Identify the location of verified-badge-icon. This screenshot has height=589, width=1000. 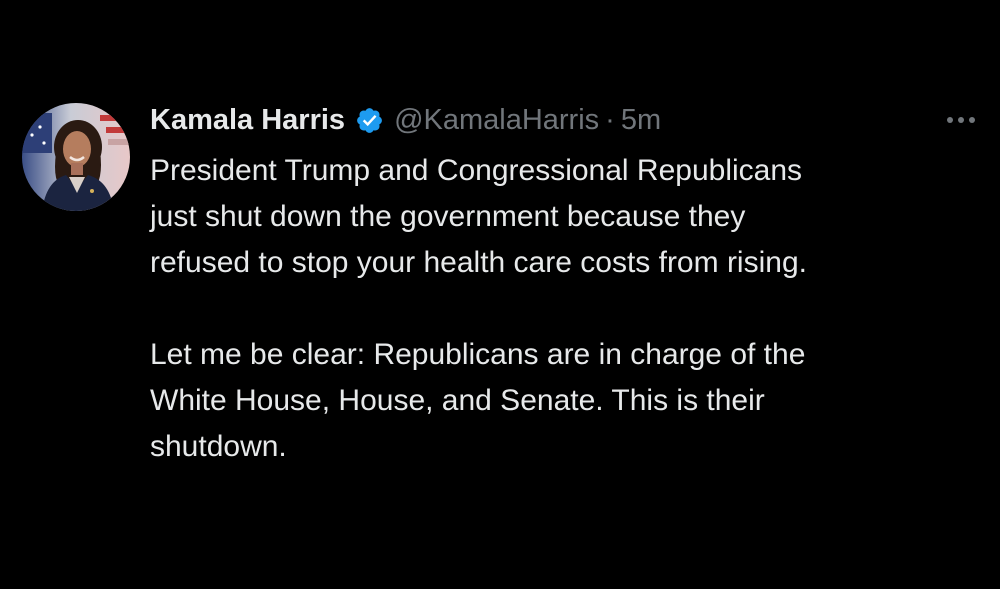
(369, 120).